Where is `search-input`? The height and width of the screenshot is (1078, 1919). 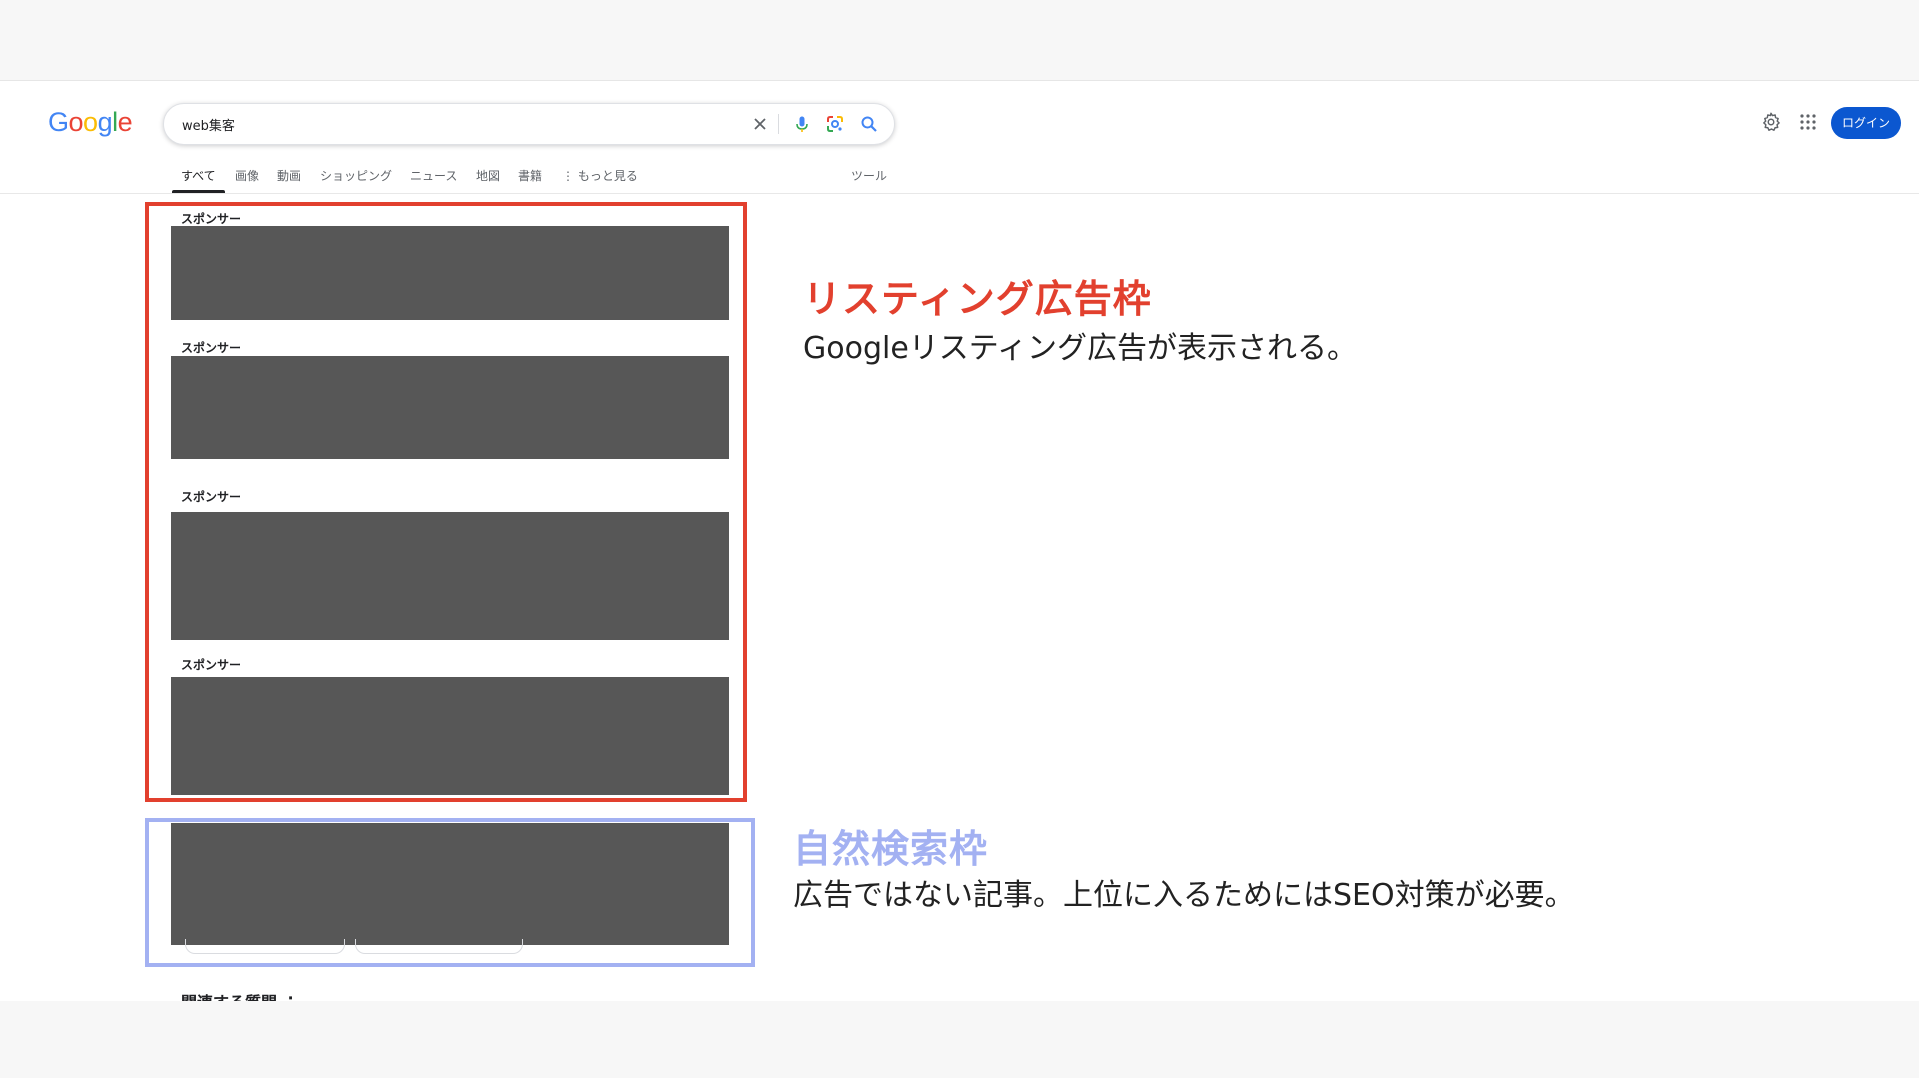
search-input is located at coordinates (442, 124).